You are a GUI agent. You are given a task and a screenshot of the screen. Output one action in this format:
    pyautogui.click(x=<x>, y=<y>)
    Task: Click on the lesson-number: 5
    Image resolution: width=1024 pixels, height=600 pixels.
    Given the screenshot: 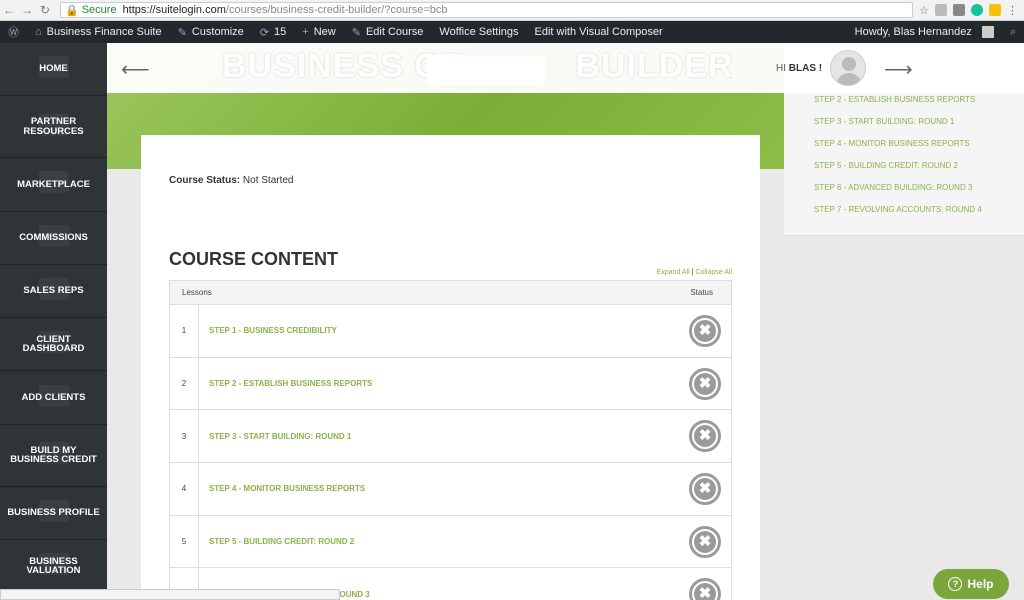 What is the action you would take?
    pyautogui.click(x=184, y=541)
    